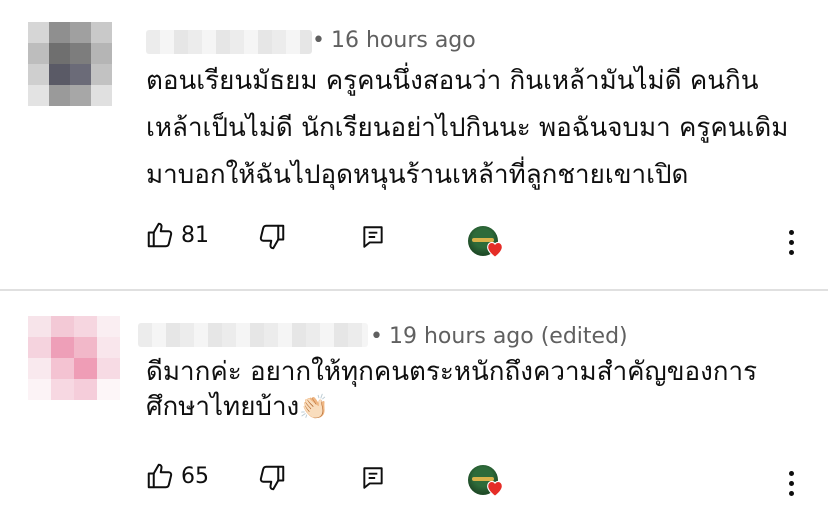 This screenshot has height=530, width=828. Describe the element at coordinates (253, 335) in the screenshot. I see `author-name-blurred` at that location.